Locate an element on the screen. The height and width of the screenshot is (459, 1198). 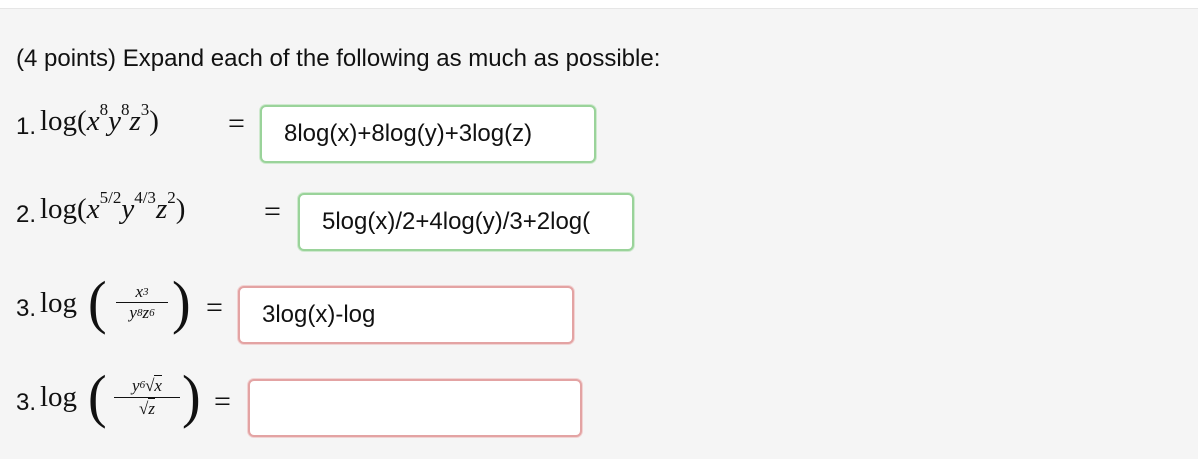
item-1-expression: log(x8y8z3) is located at coordinates (99, 118).